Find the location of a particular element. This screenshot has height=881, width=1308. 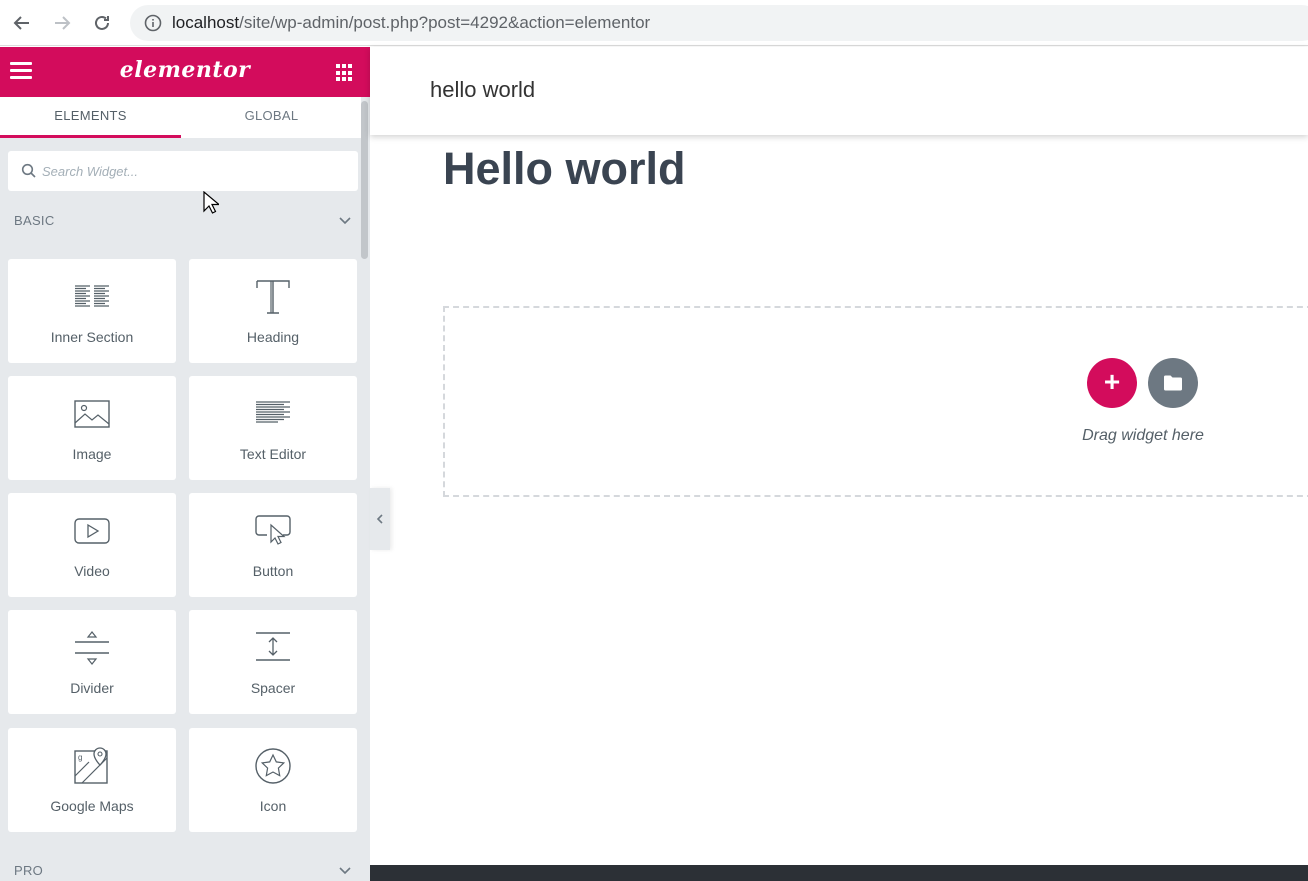

arrow-right-icon is located at coordinates (63, 23).